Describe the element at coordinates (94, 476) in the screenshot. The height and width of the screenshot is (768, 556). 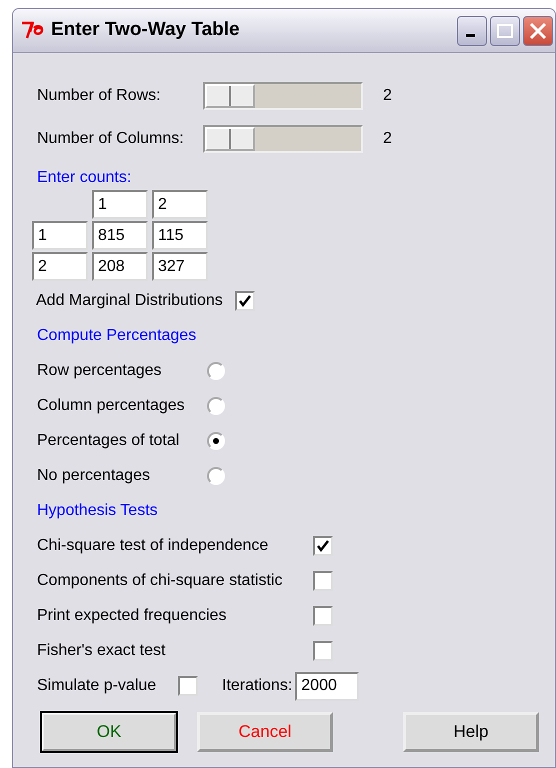
I see `option-label: No percentages` at that location.